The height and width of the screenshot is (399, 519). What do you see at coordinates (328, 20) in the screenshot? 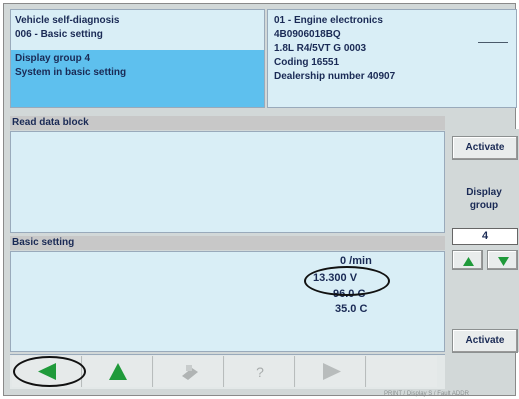
I see `control-module-name: 01 - Engine electronics` at bounding box center [328, 20].